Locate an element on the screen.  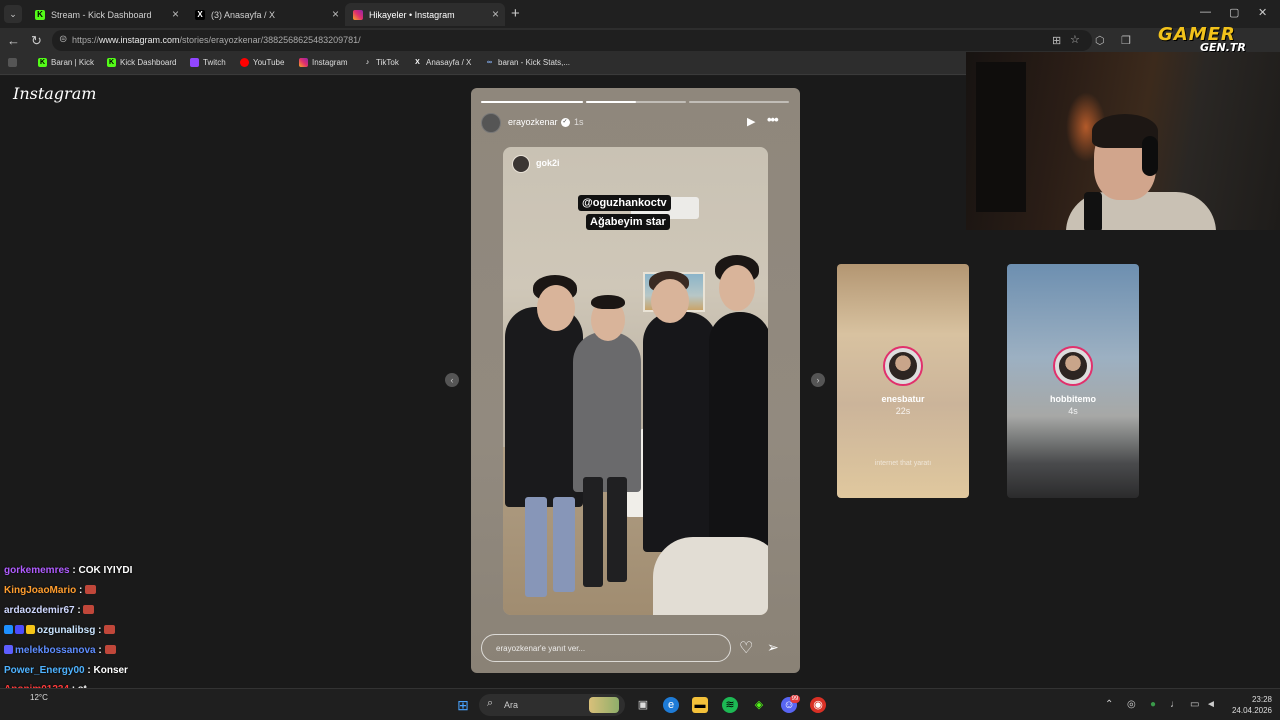
site-info-icon: ⊜ is located at coordinates (63, 39).